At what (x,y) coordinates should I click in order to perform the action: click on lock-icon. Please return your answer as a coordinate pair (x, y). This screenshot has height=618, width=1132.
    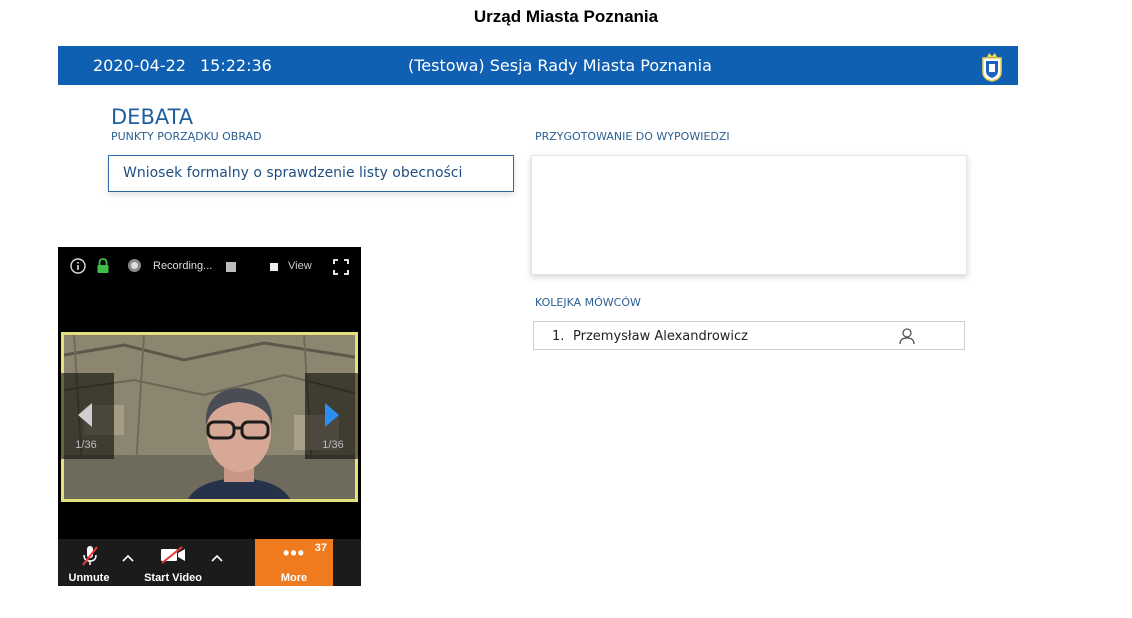
    Looking at the image, I should click on (103, 266).